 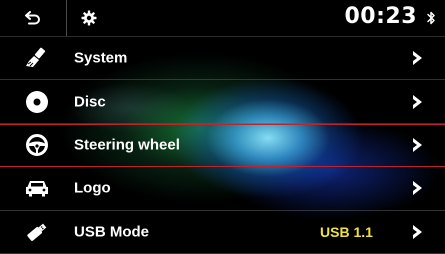 I want to click on menu-item-label: Logo, so click(x=92, y=188).